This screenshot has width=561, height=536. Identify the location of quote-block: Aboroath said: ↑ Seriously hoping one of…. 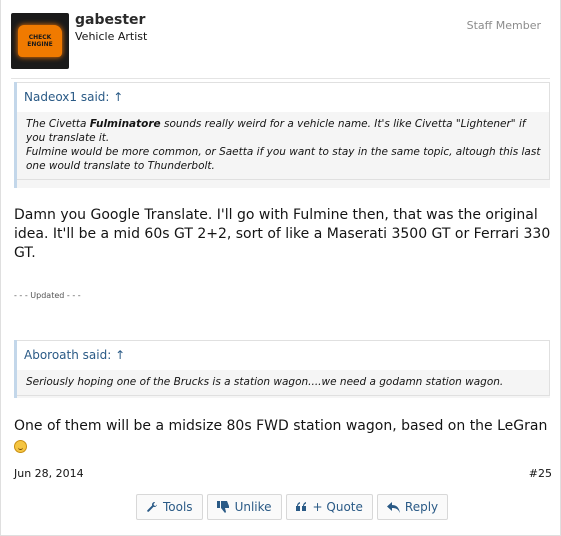
(282, 369).